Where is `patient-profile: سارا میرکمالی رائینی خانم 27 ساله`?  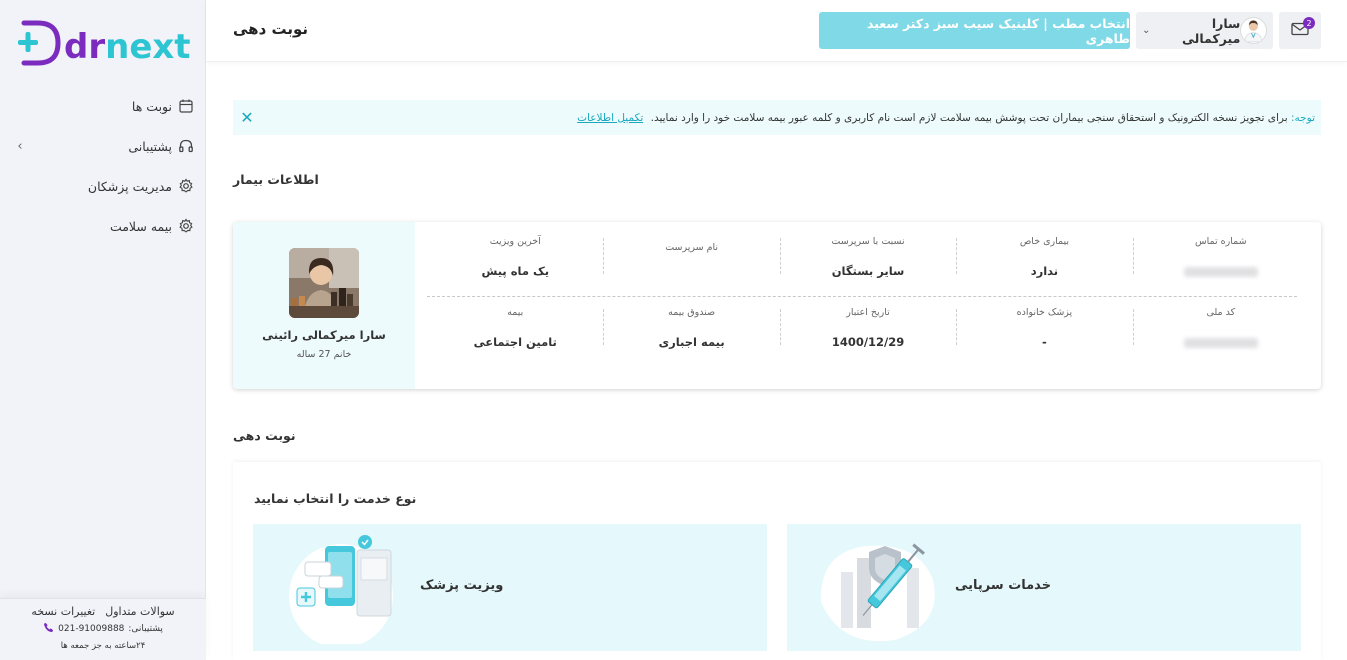 patient-profile: سارا میرکمالی رائینی خانم 27 ساله is located at coordinates (324, 305).